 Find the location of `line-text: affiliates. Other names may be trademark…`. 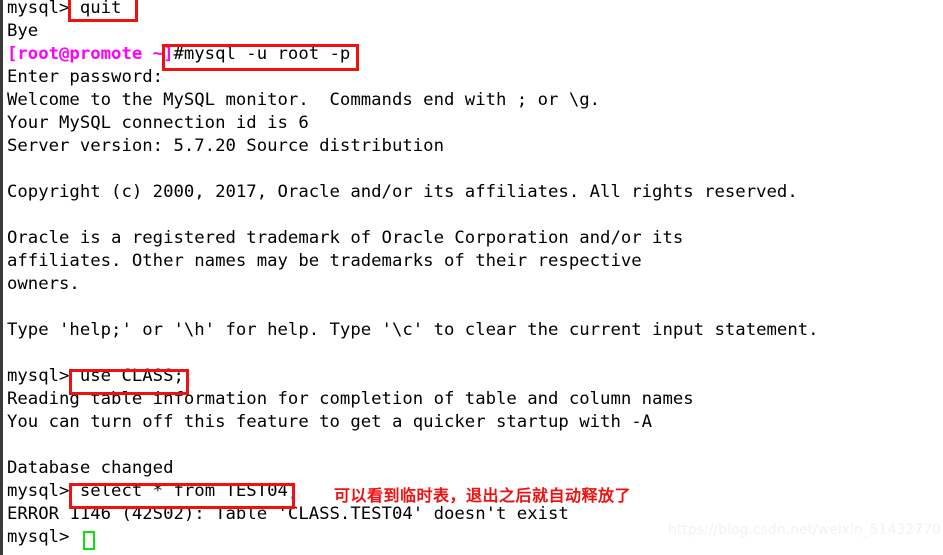

line-text: affiliates. Other names may be trademark… is located at coordinates (324, 261).